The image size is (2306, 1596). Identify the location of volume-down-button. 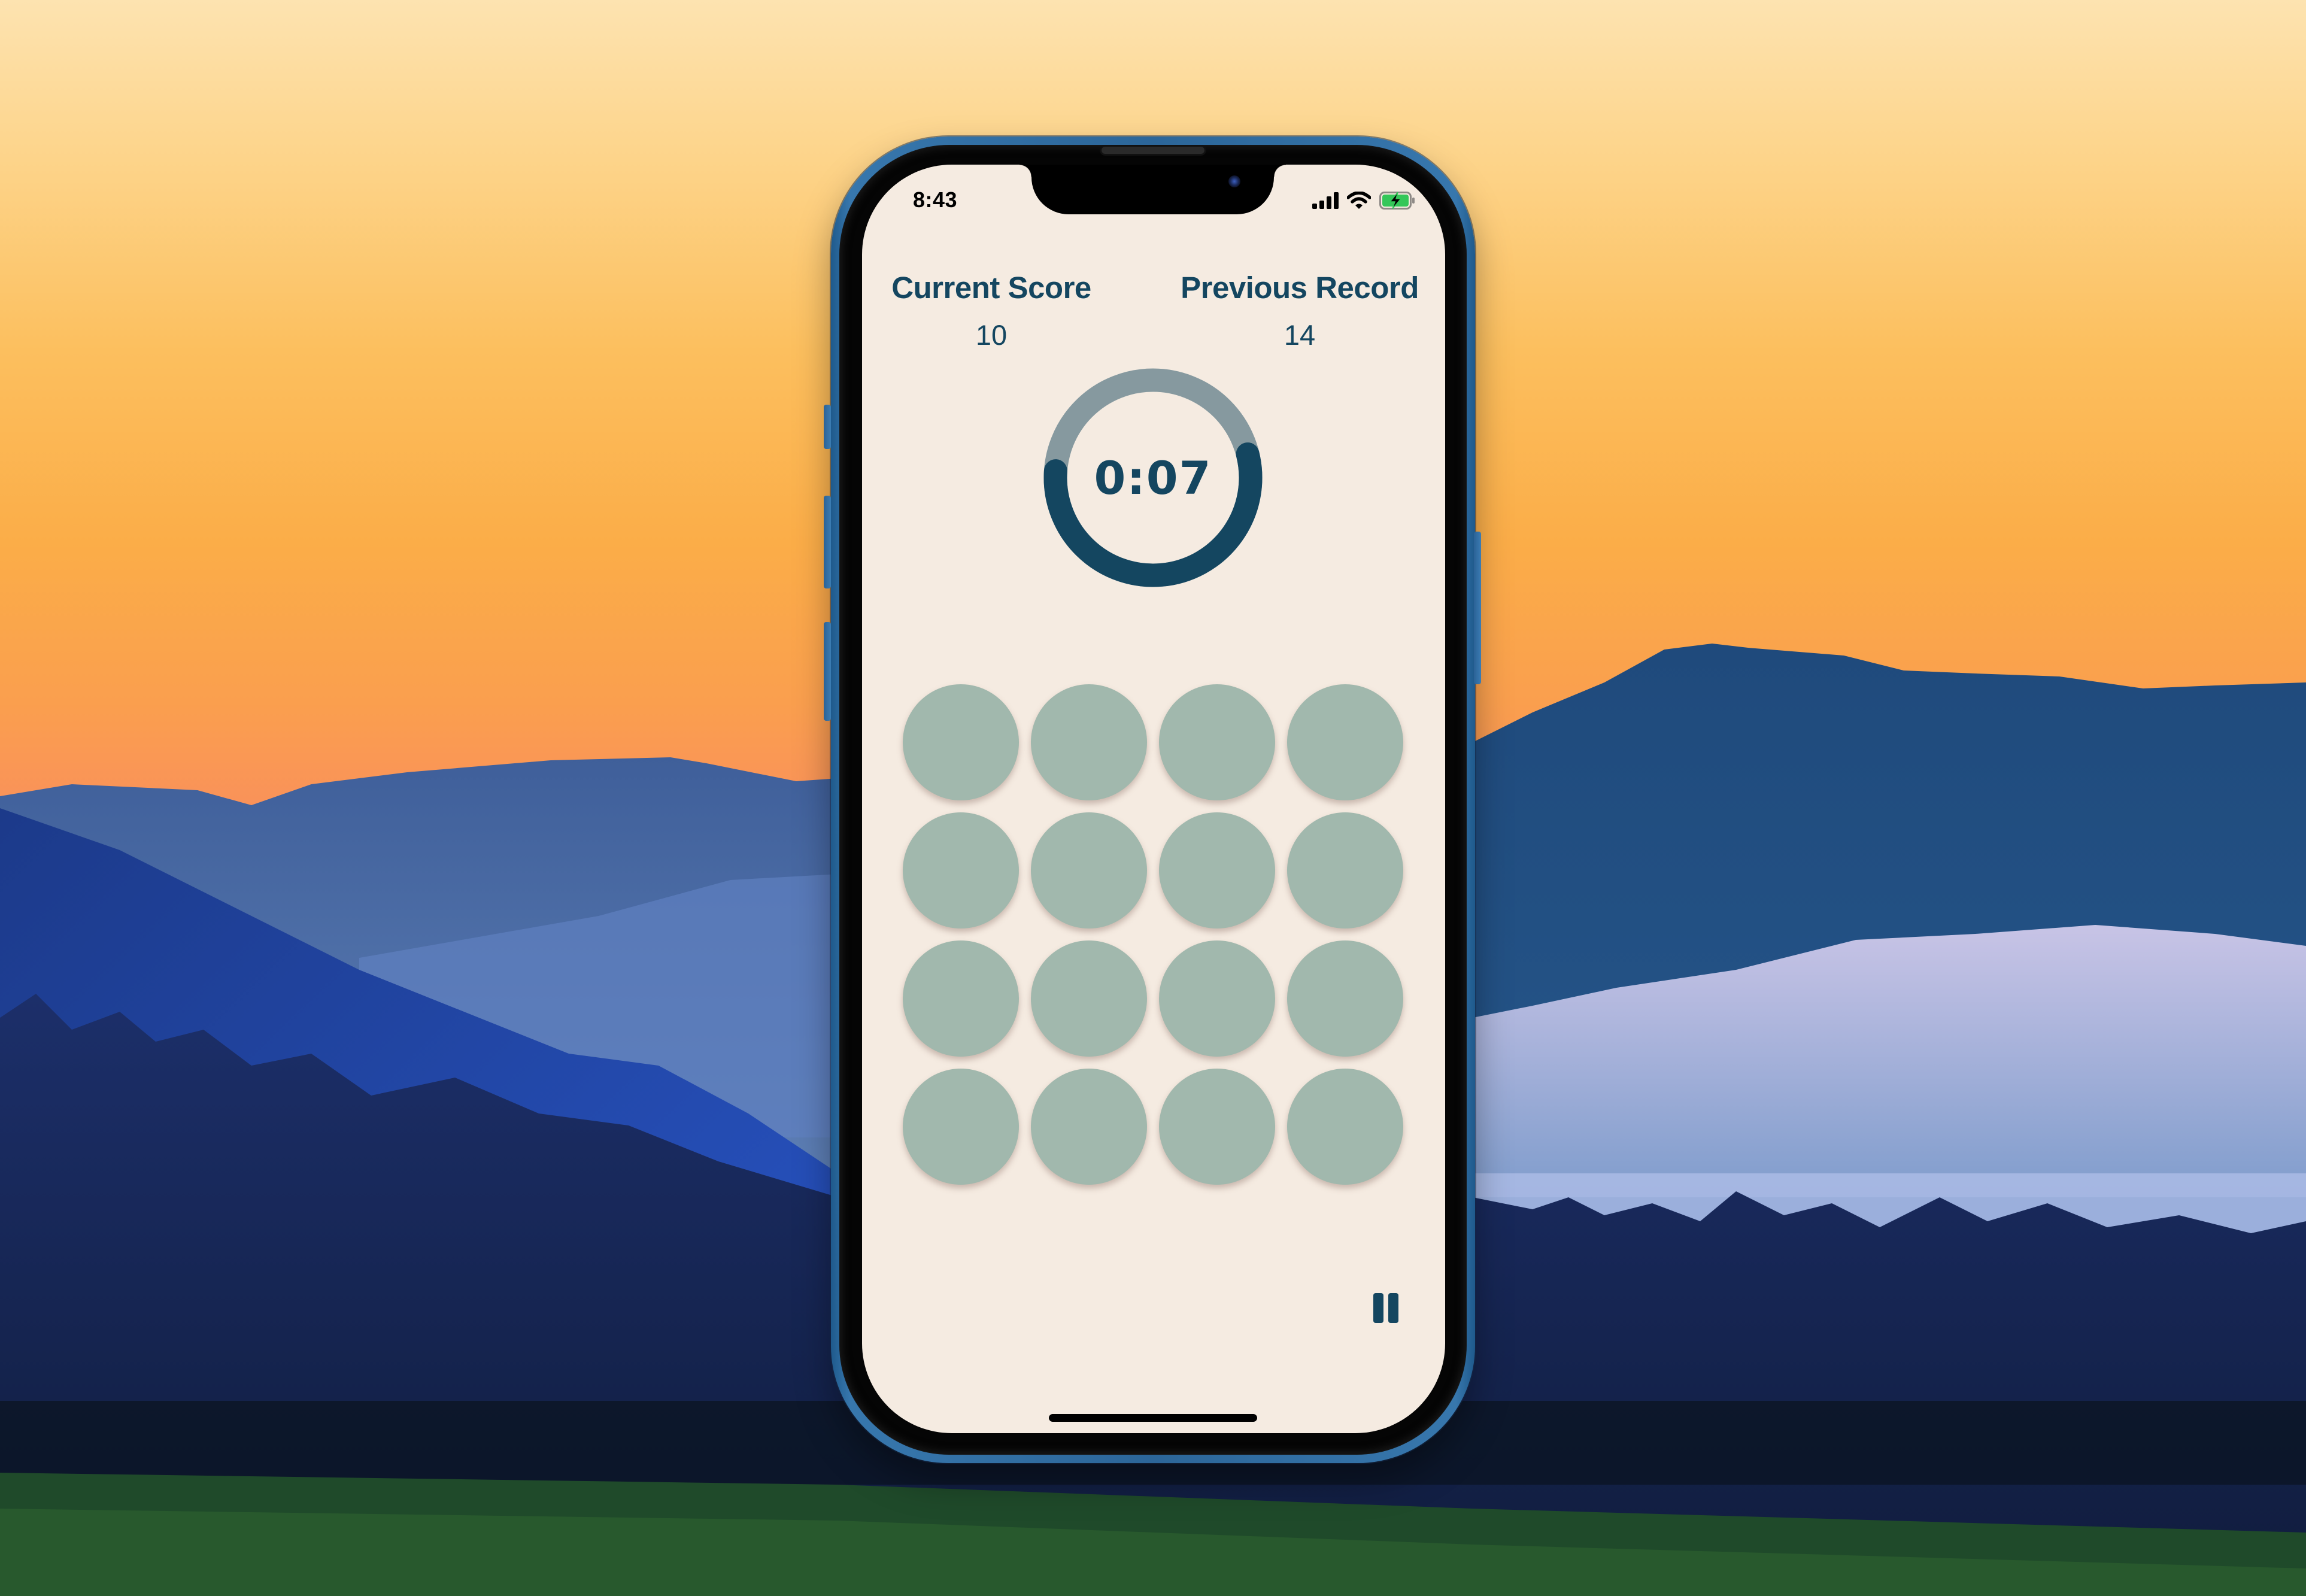
(828, 671).